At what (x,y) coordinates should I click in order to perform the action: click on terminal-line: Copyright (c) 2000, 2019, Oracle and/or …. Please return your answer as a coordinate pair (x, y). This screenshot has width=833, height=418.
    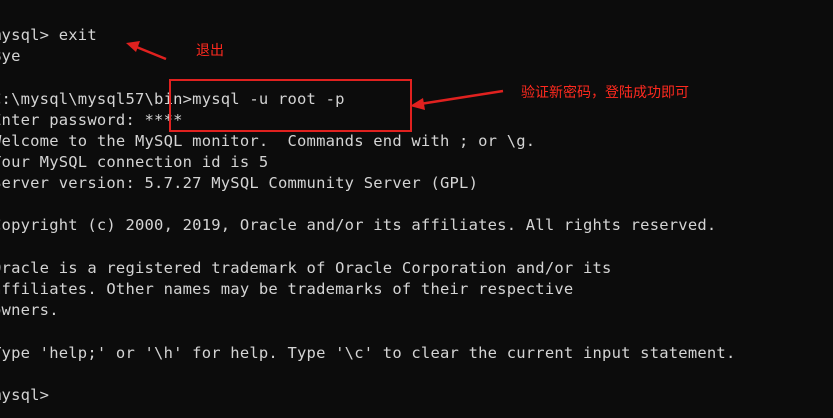
    Looking at the image, I should click on (358, 225).